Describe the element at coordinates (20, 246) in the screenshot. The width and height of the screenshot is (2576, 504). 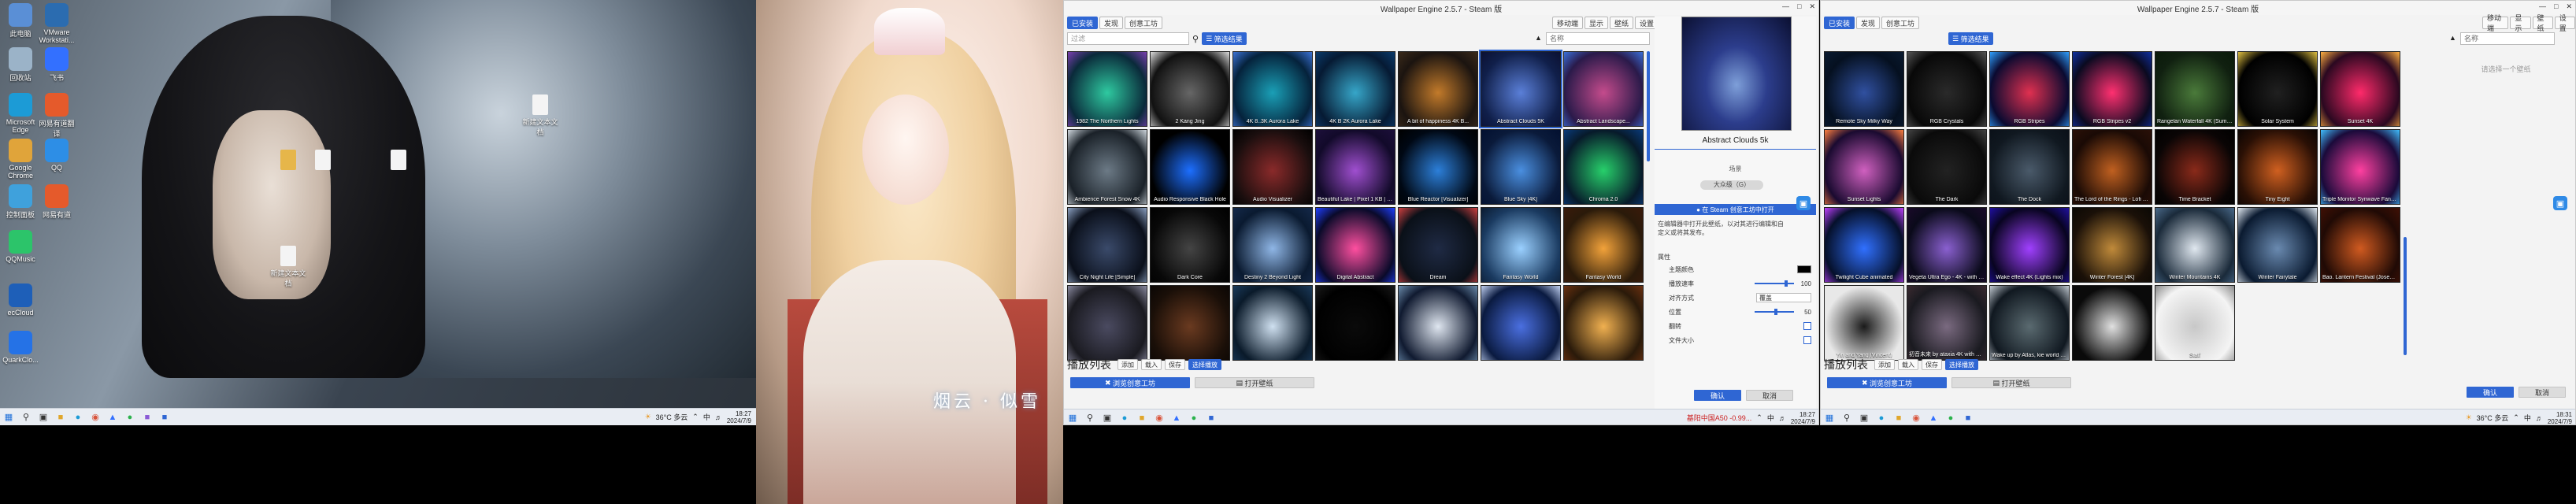
I see `desktop-icon: QQMusic` at that location.